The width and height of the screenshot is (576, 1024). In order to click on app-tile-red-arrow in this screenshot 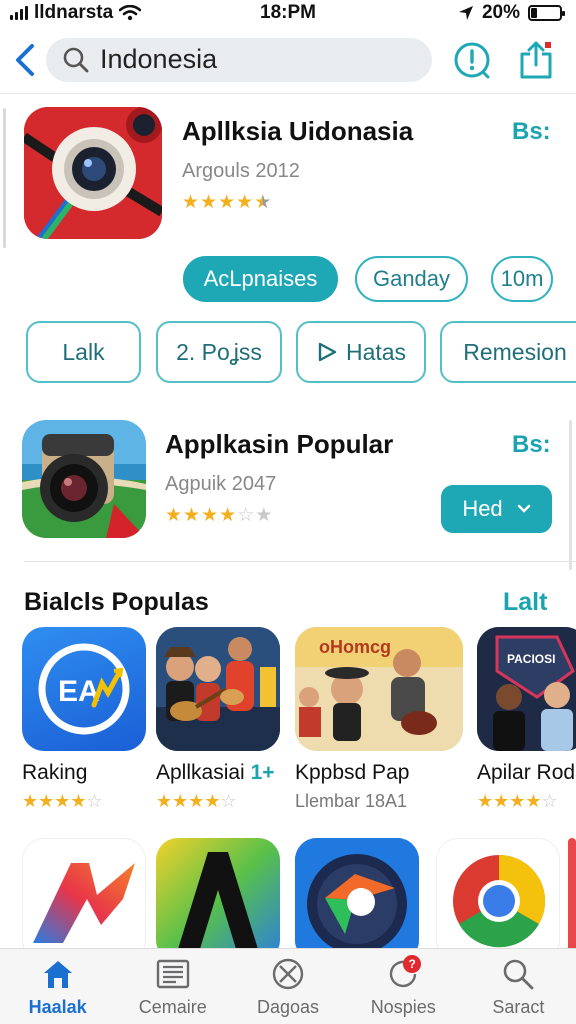, I will do `click(84, 900)`.